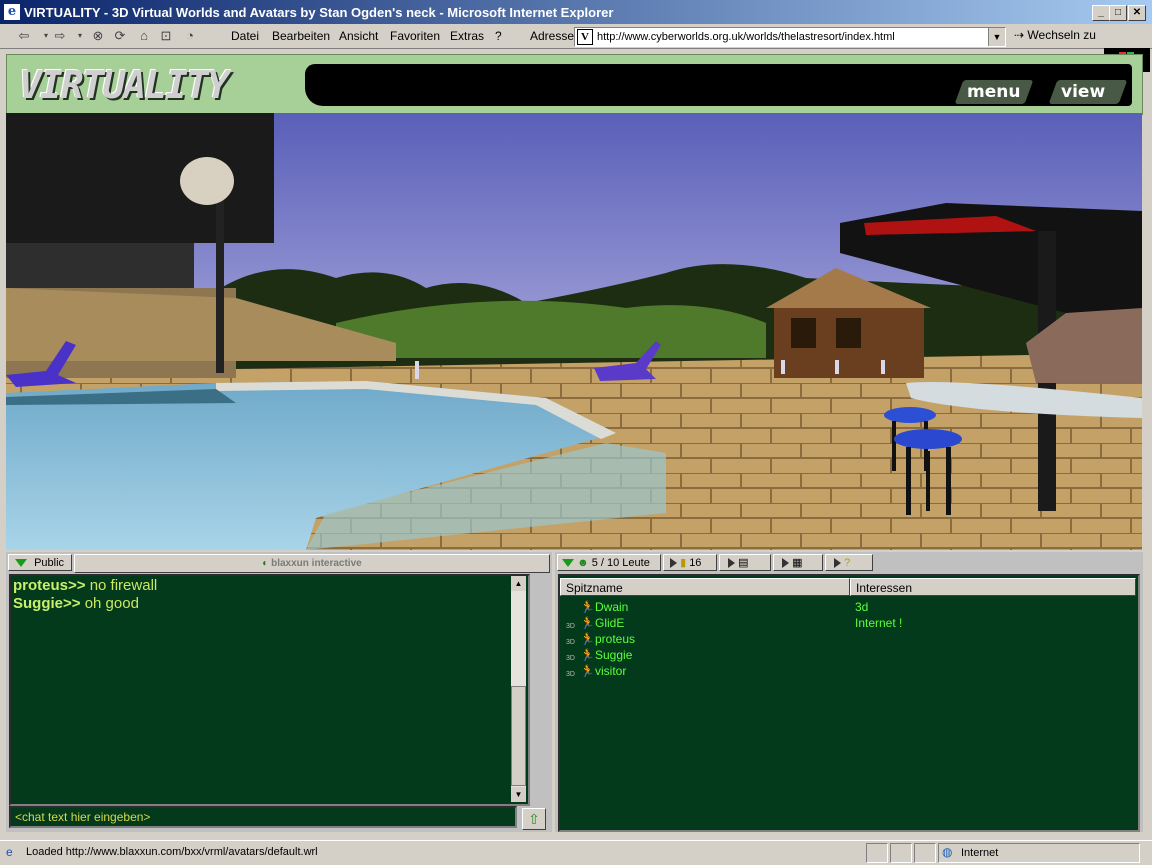 The height and width of the screenshot is (865, 1152). Describe the element at coordinates (879, 623) in the screenshot. I see `user-interest: Internet !` at that location.